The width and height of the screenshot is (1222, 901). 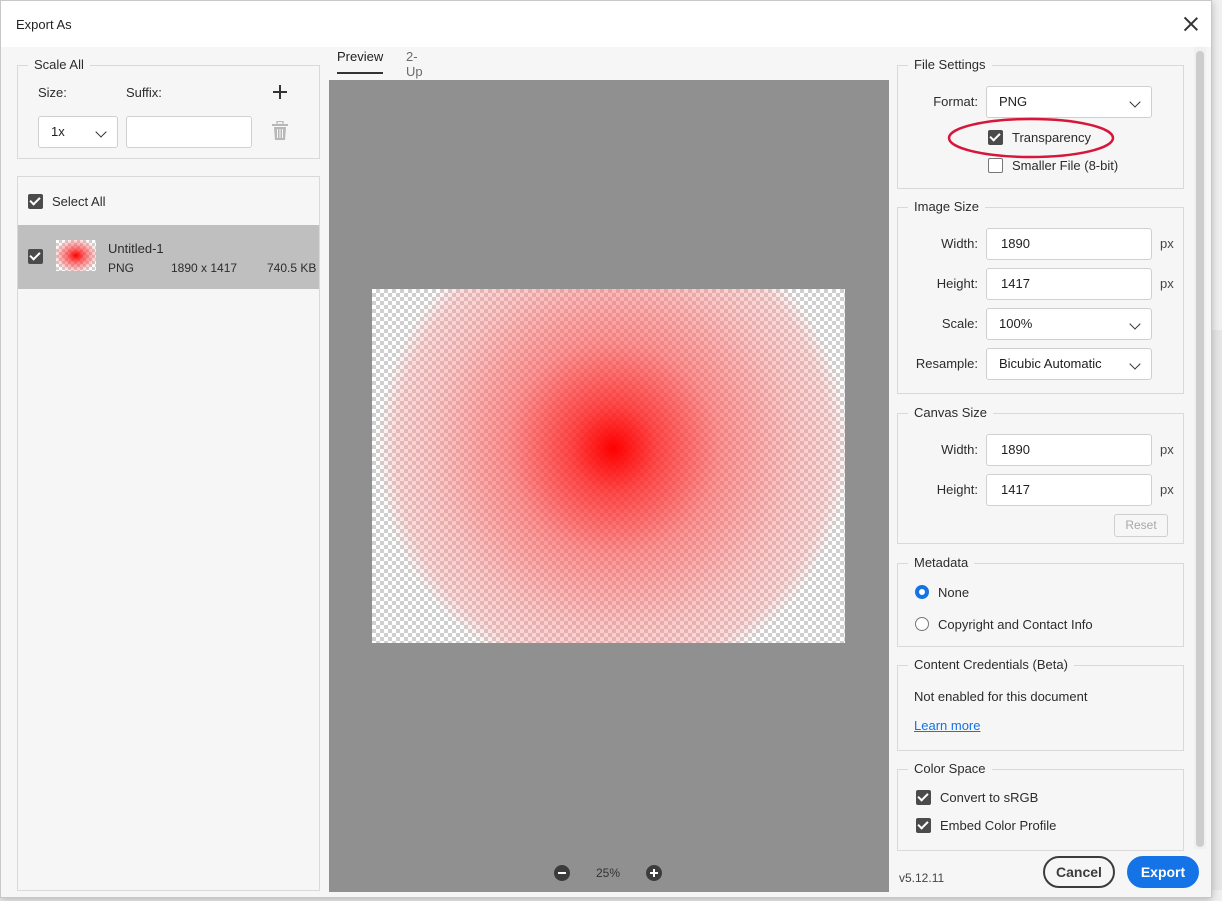 I want to click on asset-thumbnail, so click(x=76, y=255).